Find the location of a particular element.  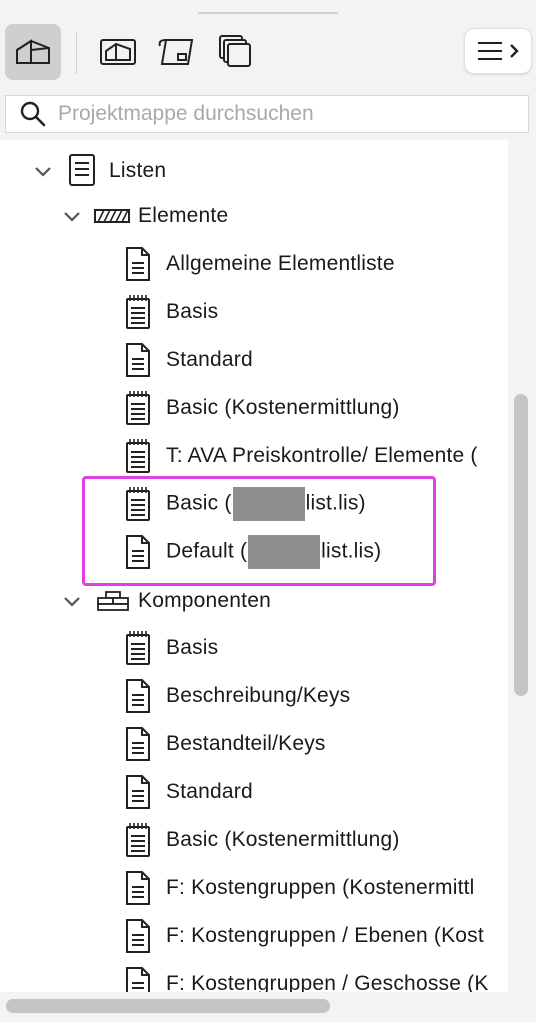

search-field is located at coordinates (267, 114).